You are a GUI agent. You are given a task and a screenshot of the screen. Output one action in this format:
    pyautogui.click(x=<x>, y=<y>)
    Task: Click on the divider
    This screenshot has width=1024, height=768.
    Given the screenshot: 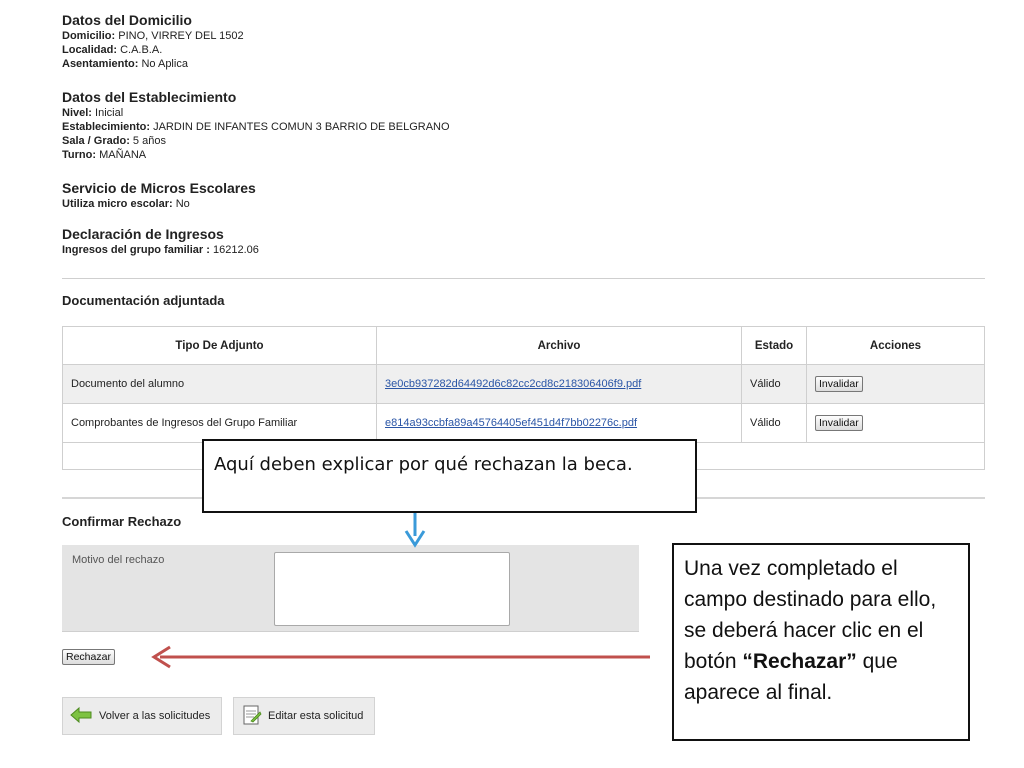 What is the action you would take?
    pyautogui.click(x=523, y=278)
    